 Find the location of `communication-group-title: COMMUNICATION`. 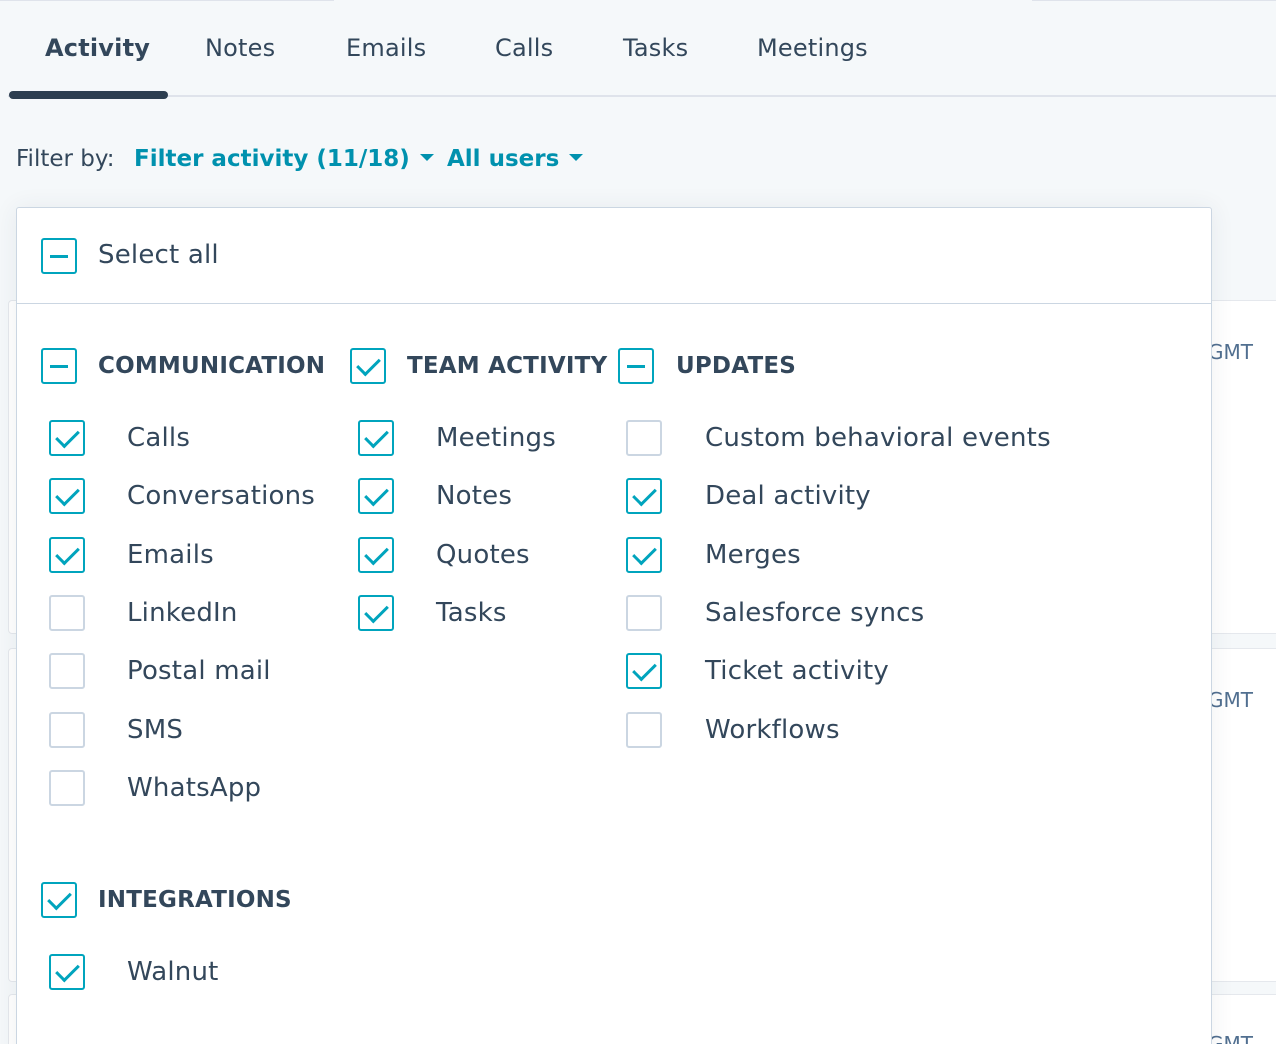

communication-group-title: COMMUNICATION is located at coordinates (212, 366).